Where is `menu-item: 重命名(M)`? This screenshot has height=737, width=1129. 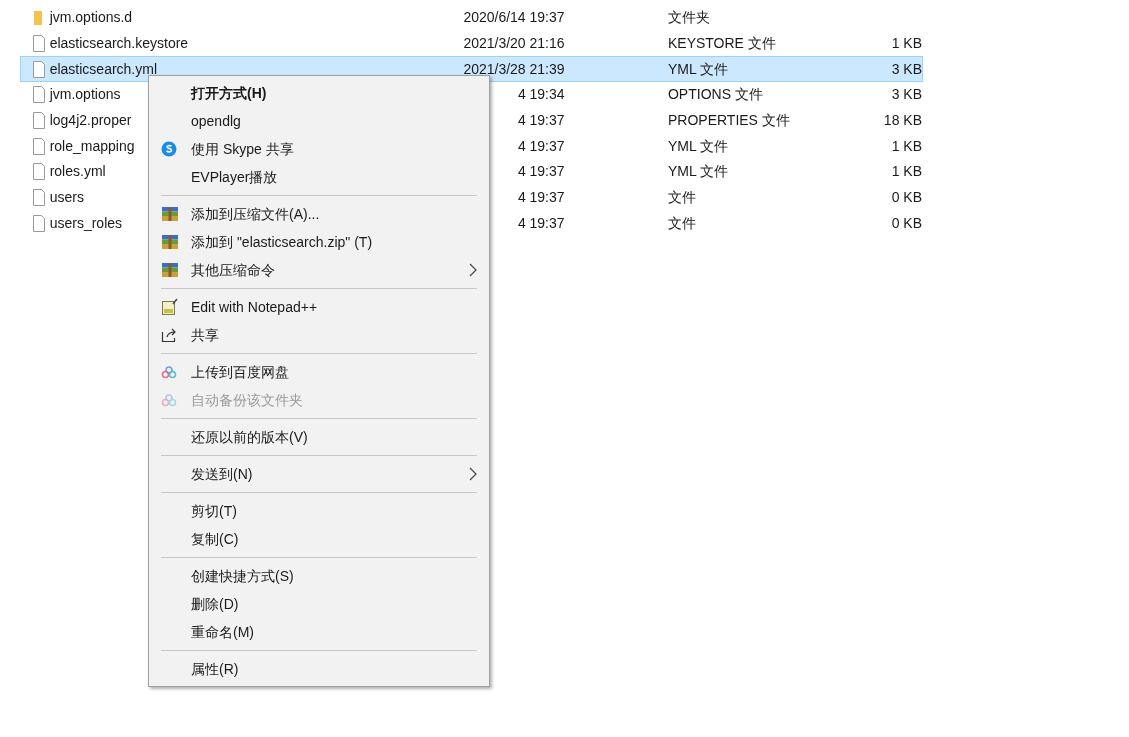 menu-item: 重命名(M) is located at coordinates (319, 632).